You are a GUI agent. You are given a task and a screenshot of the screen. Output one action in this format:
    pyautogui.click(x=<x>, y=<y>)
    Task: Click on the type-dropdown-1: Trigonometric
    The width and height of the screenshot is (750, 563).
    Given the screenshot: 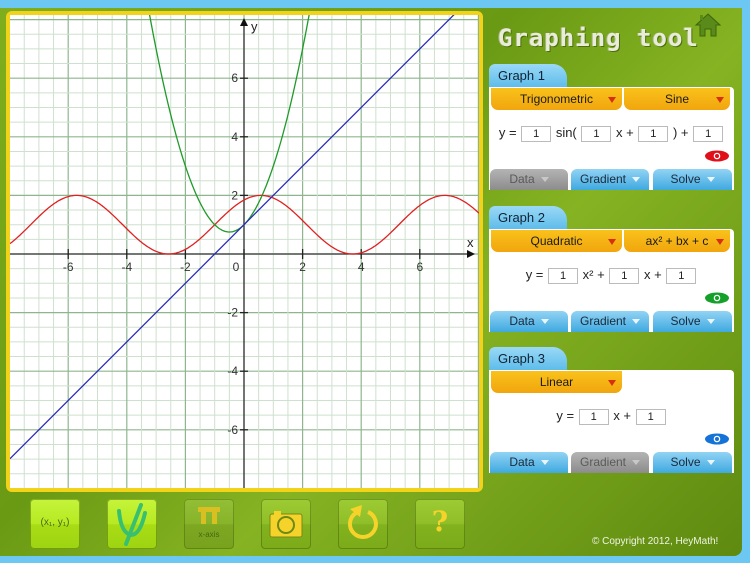 What is the action you would take?
    pyautogui.click(x=556, y=99)
    